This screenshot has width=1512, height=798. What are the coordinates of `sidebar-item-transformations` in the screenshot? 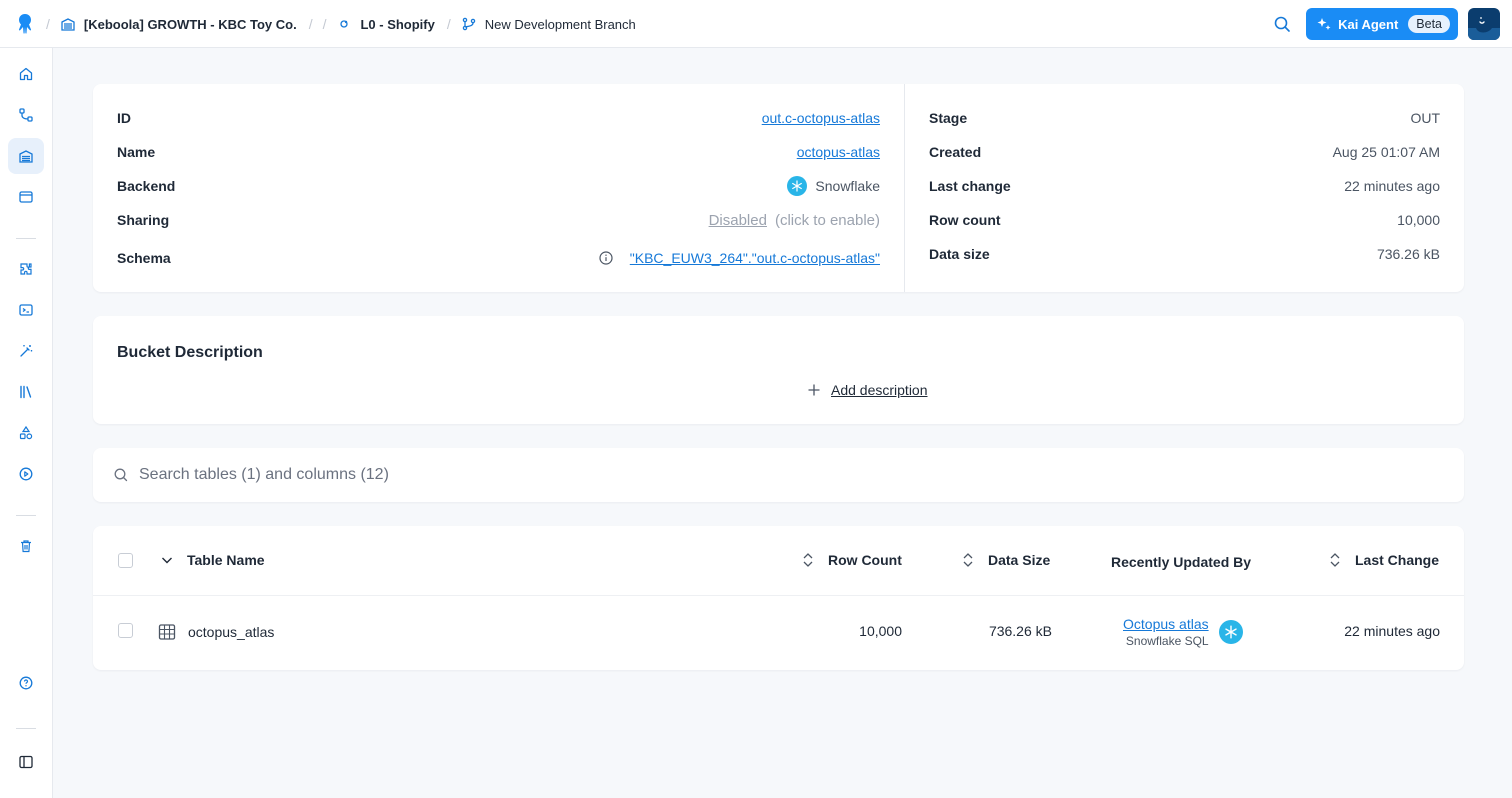 It's located at (26, 310).